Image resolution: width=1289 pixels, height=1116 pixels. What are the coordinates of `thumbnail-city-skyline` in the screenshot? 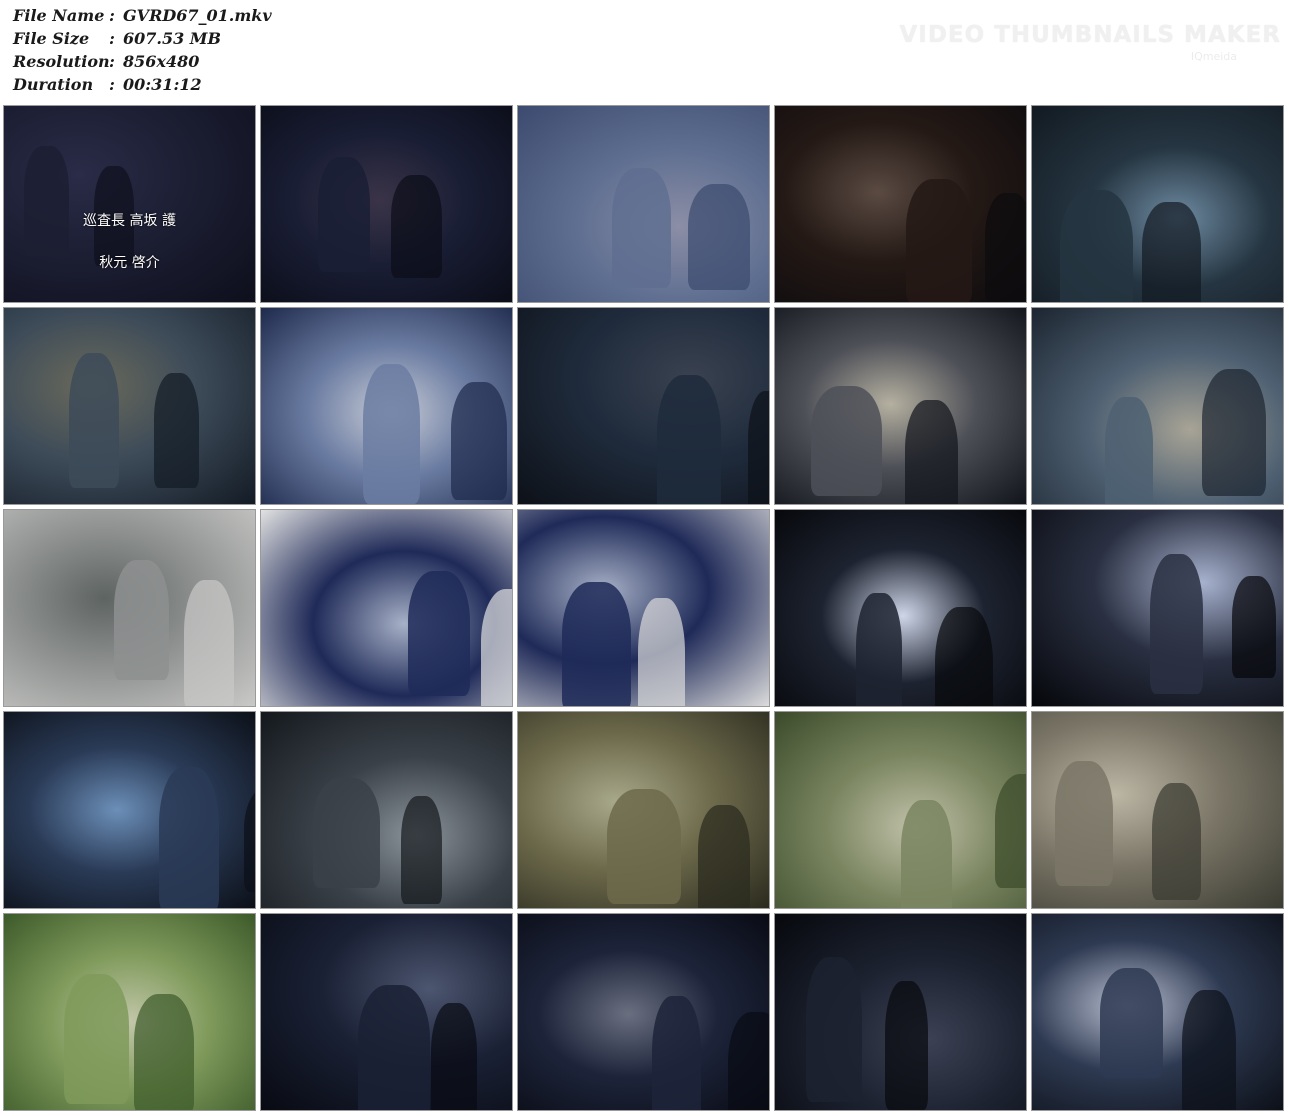 It's located at (129, 608).